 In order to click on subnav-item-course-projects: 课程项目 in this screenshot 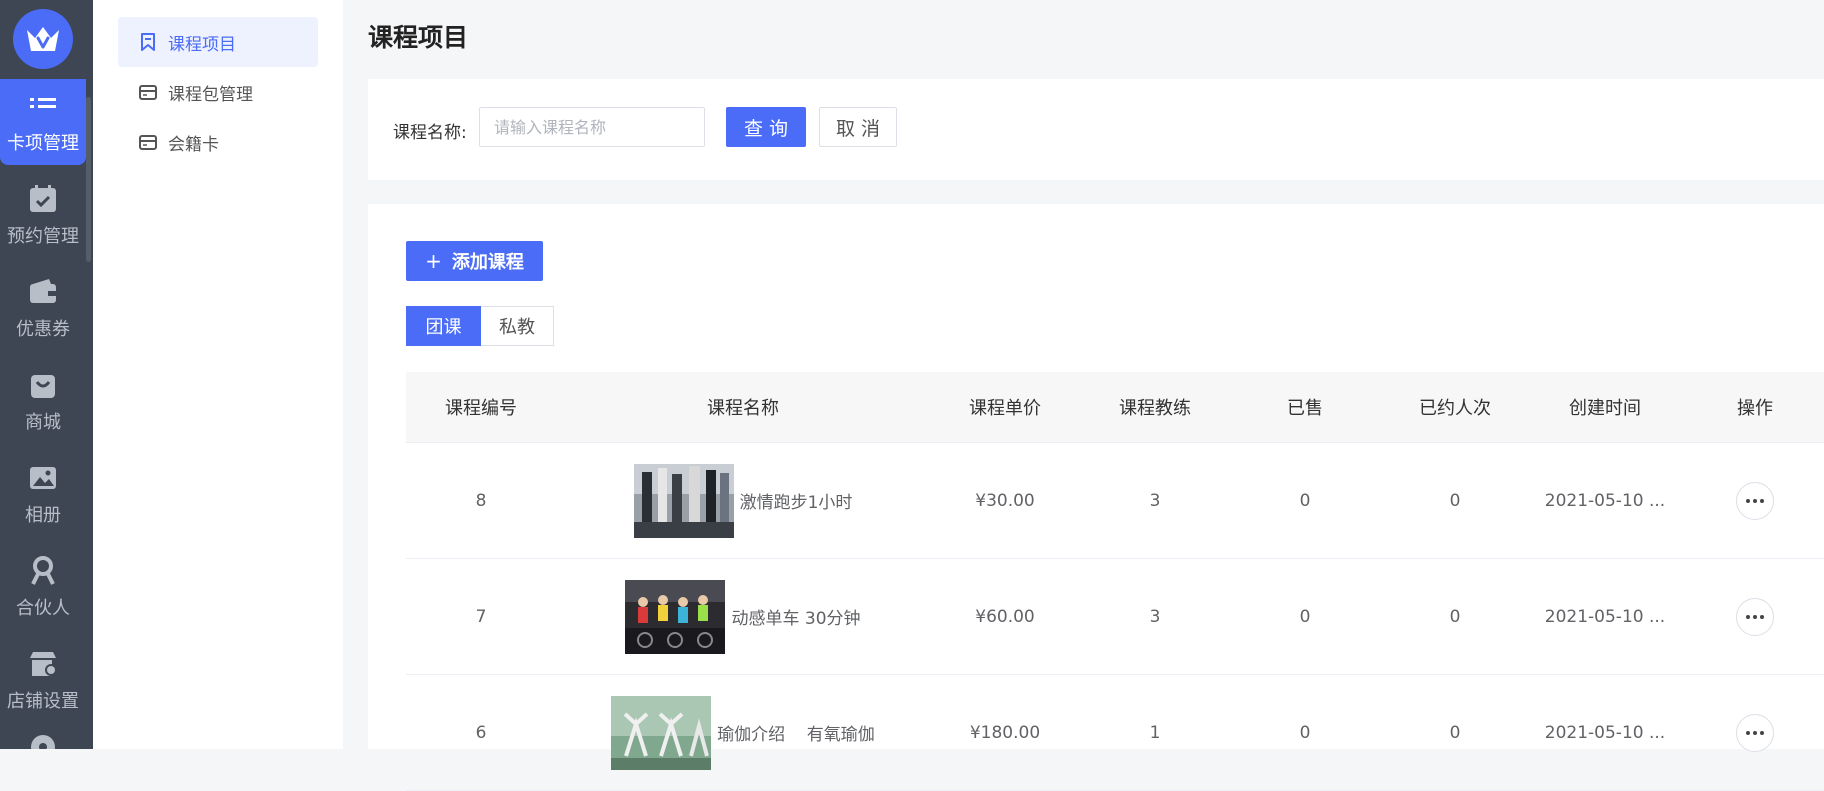, I will do `click(218, 42)`.